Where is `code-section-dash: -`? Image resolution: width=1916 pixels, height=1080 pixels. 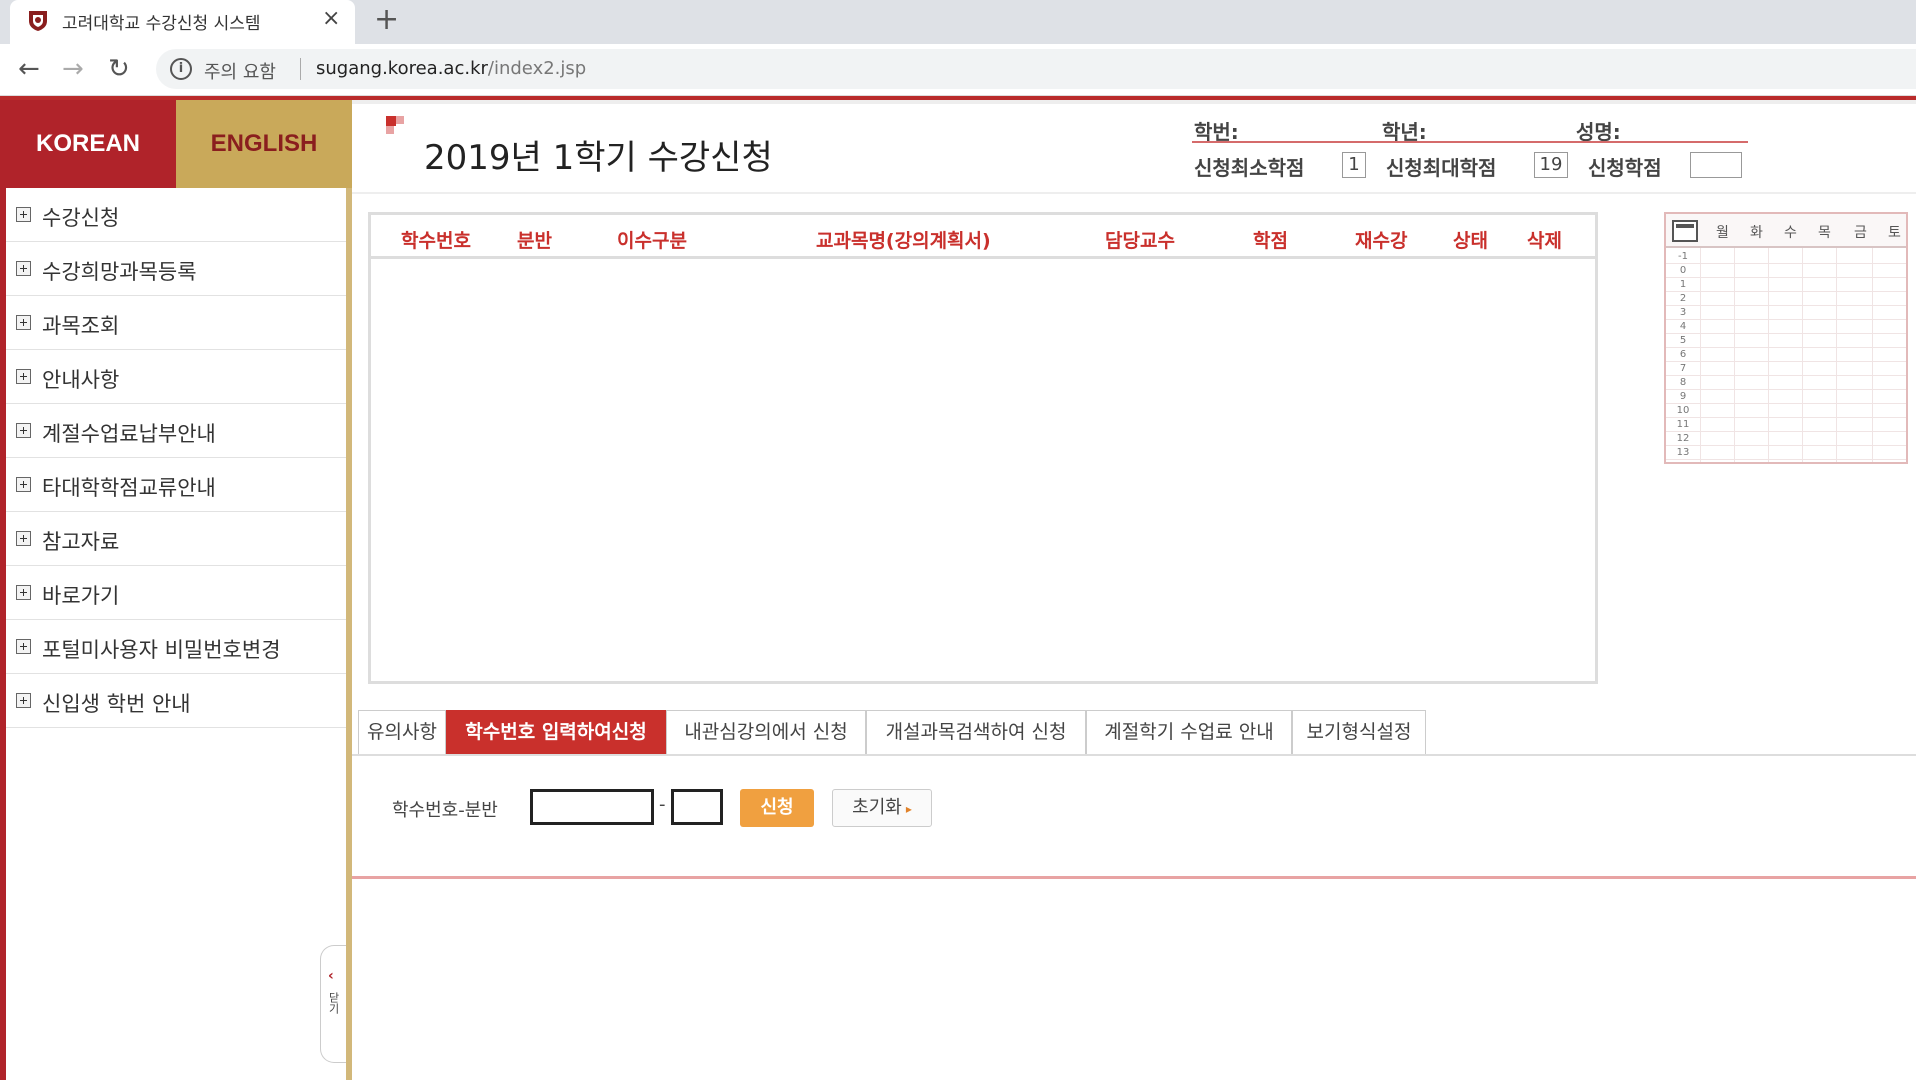 code-section-dash: - is located at coordinates (662, 804).